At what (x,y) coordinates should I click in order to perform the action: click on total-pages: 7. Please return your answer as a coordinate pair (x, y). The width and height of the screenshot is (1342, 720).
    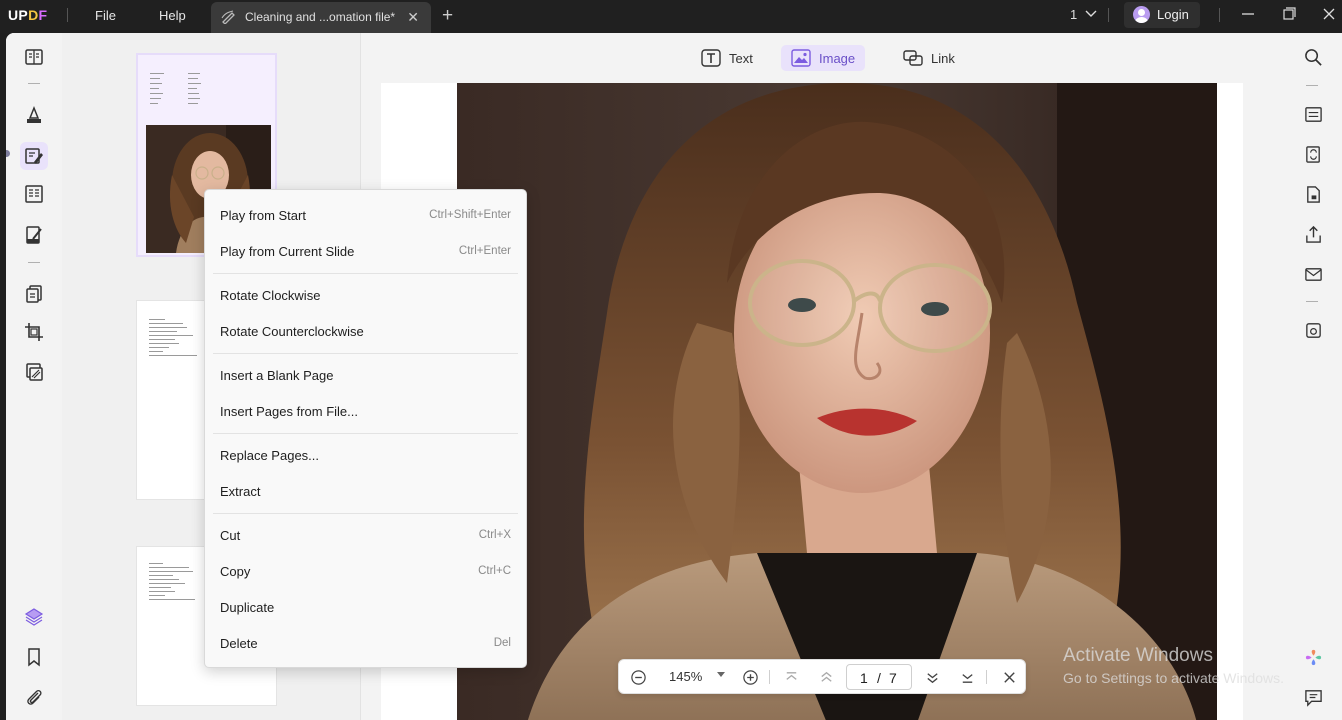
    Looking at the image, I should click on (893, 678).